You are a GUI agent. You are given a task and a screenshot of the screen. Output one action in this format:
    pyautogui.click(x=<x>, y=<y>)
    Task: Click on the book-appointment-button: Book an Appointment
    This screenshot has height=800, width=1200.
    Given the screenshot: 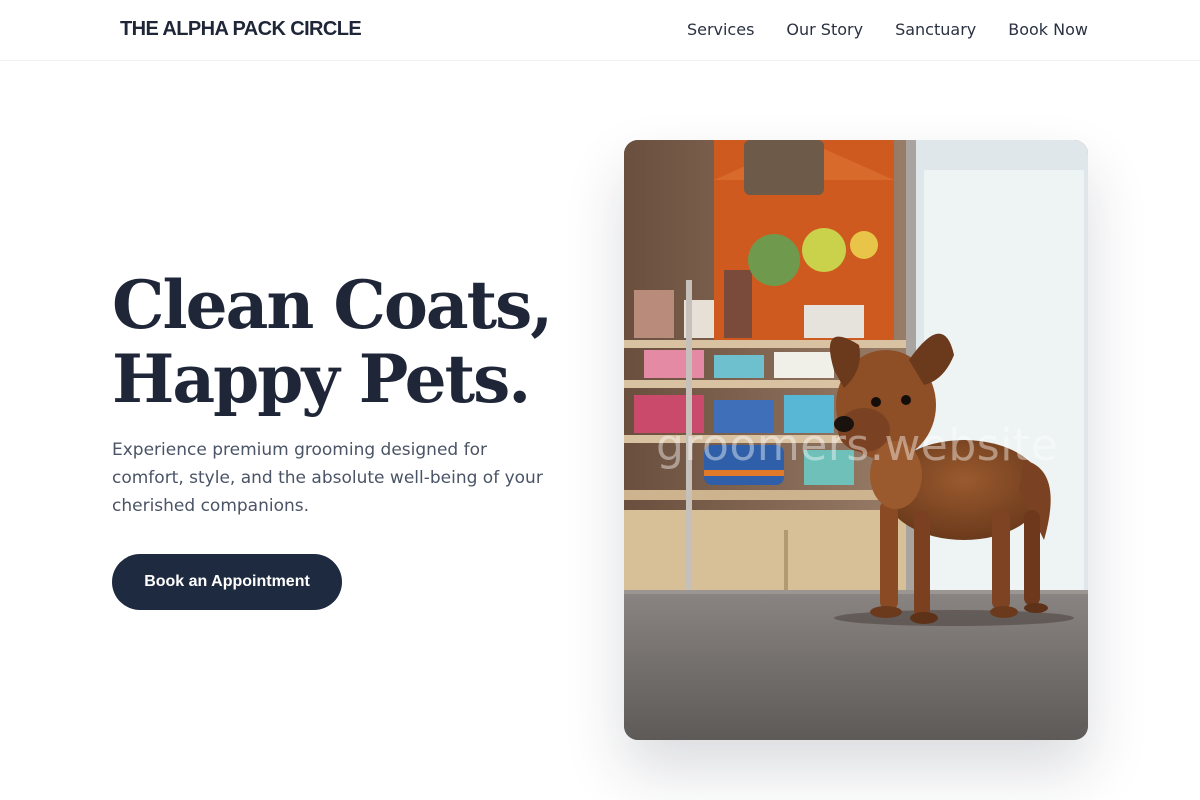 What is the action you would take?
    pyautogui.click(x=227, y=582)
    